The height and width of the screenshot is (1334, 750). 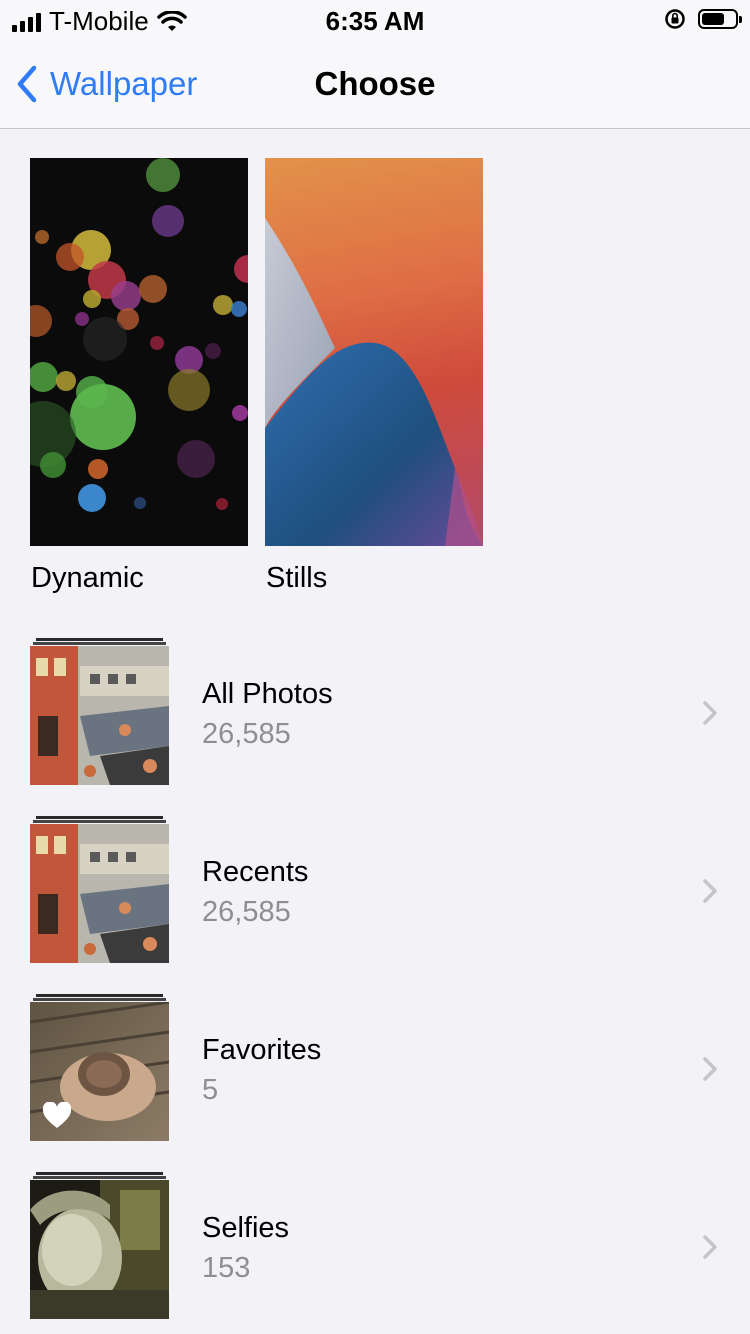 I want to click on orientation-lock-icon, so click(x=675, y=19).